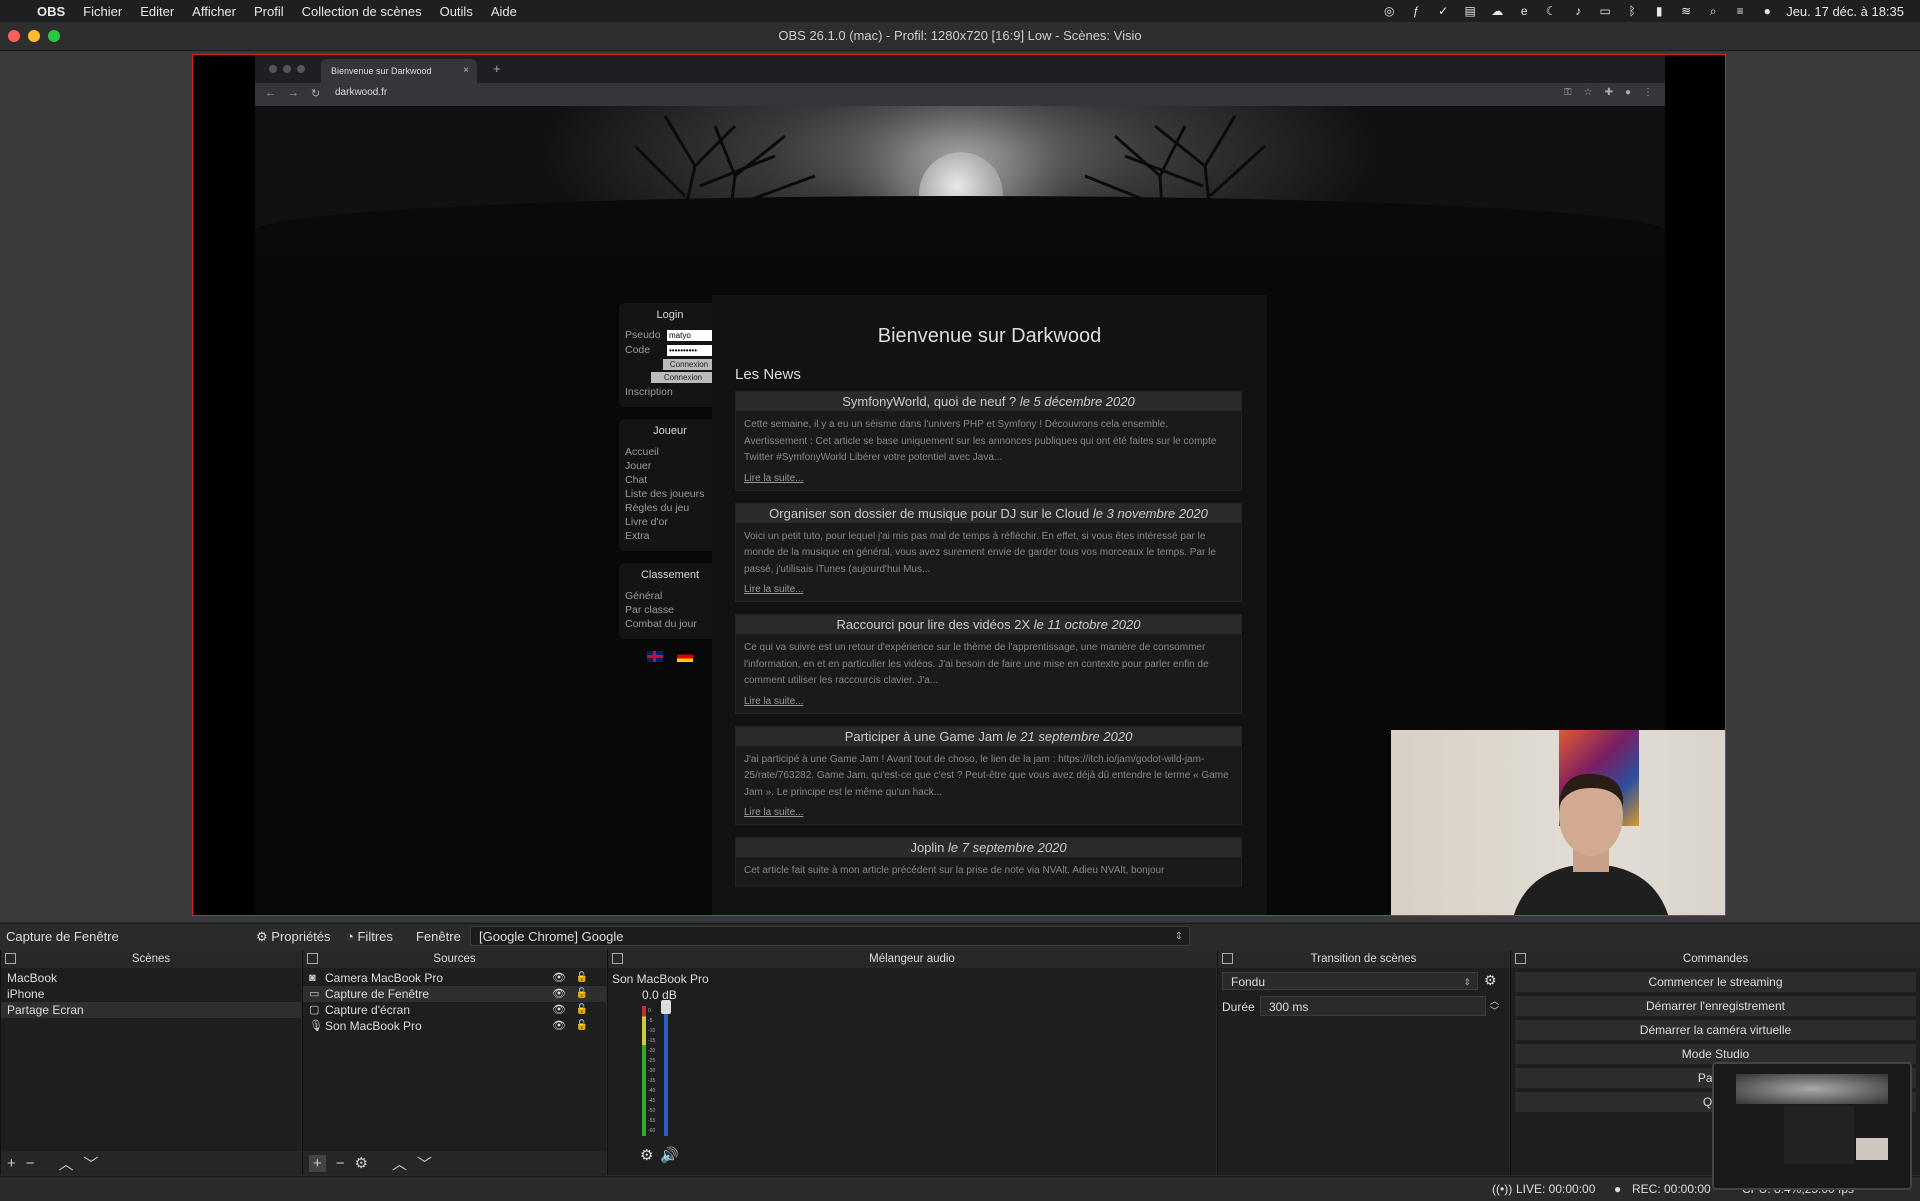 Image resolution: width=1920 pixels, height=1201 pixels. Describe the element at coordinates (1659, 11) in the screenshot. I see `battery-icon: ▮` at that location.